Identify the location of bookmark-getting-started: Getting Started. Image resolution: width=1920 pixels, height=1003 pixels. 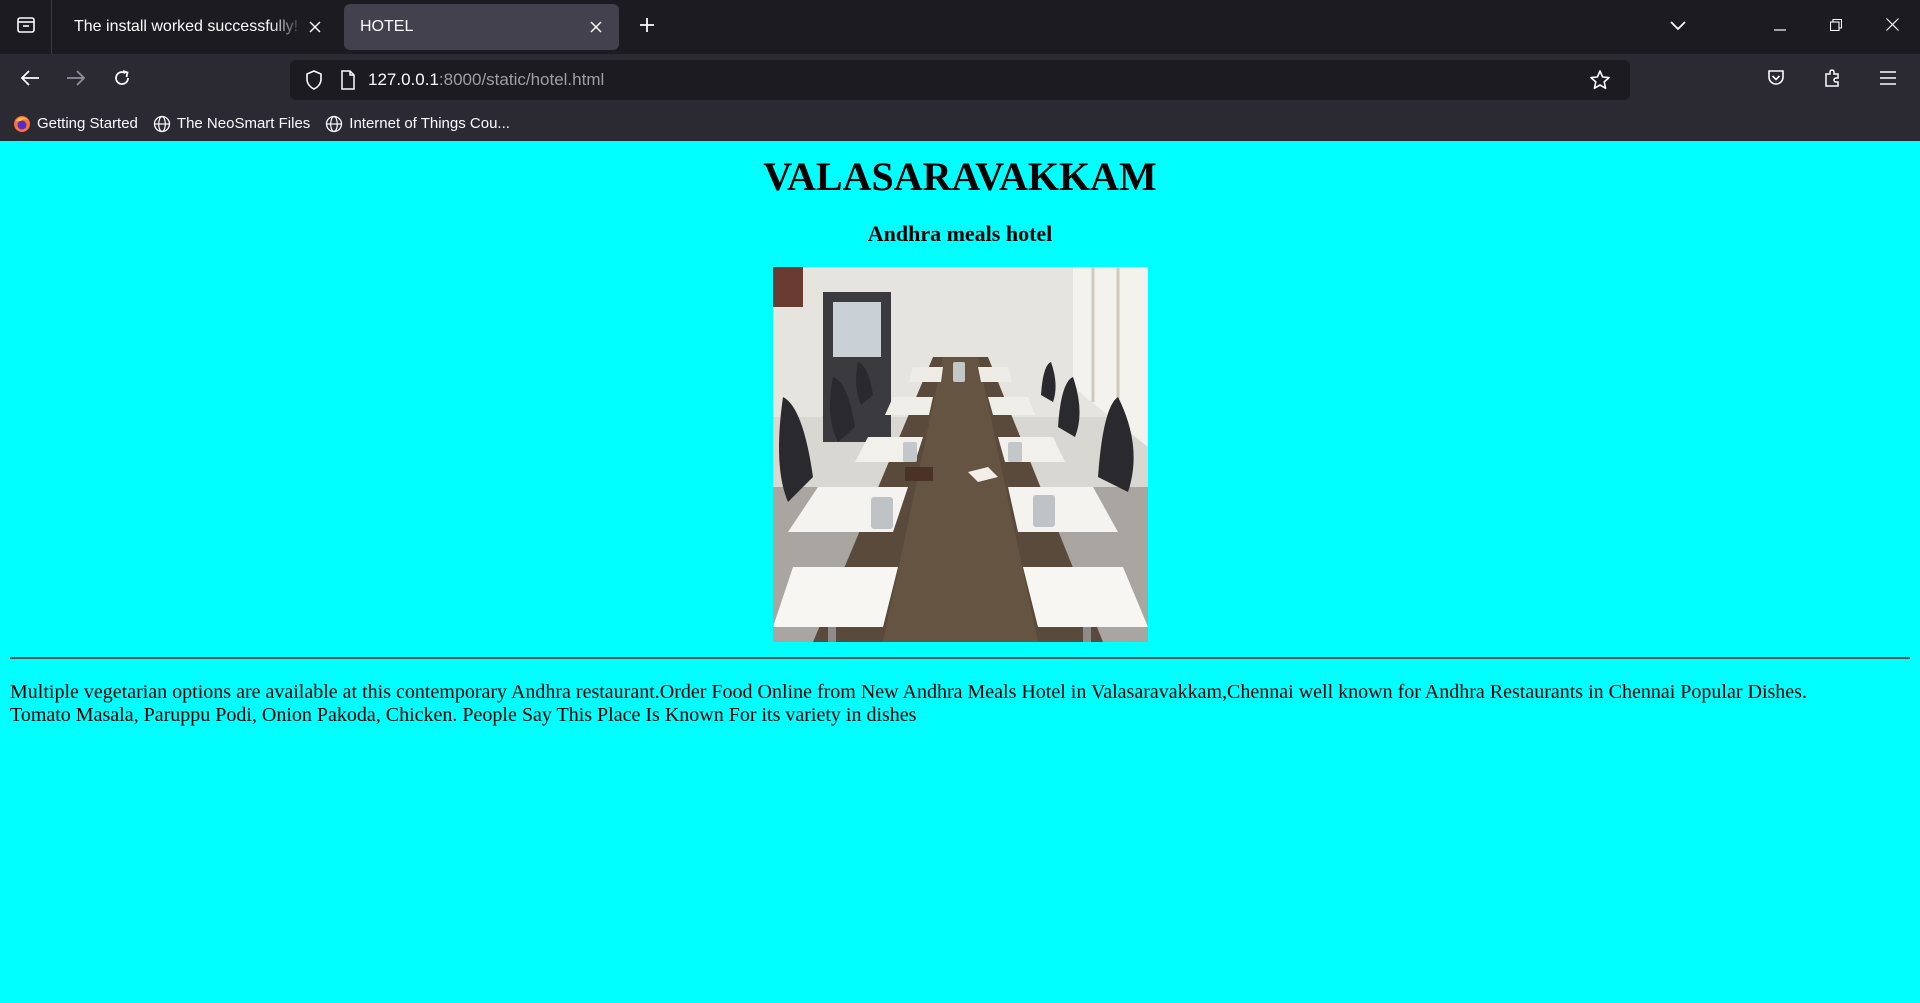
(75, 124).